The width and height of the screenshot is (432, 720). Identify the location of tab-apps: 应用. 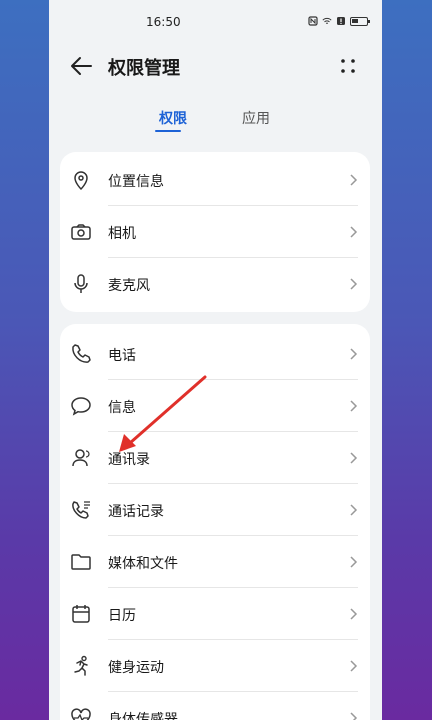
(256, 118).